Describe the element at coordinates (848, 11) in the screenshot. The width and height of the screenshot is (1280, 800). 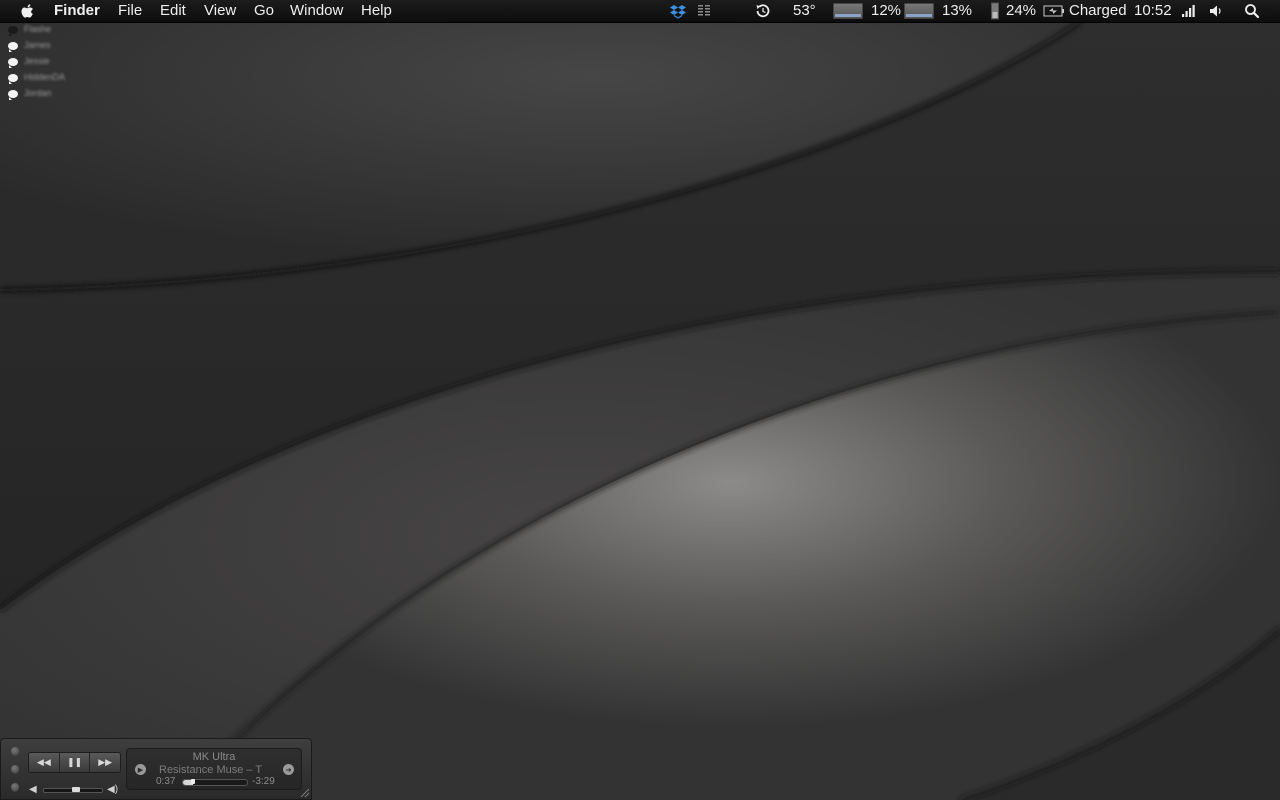
I see `cpu-meter-icon` at that location.